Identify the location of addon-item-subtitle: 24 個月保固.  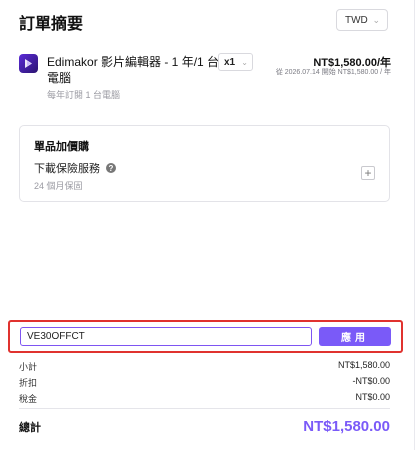
(58, 186).